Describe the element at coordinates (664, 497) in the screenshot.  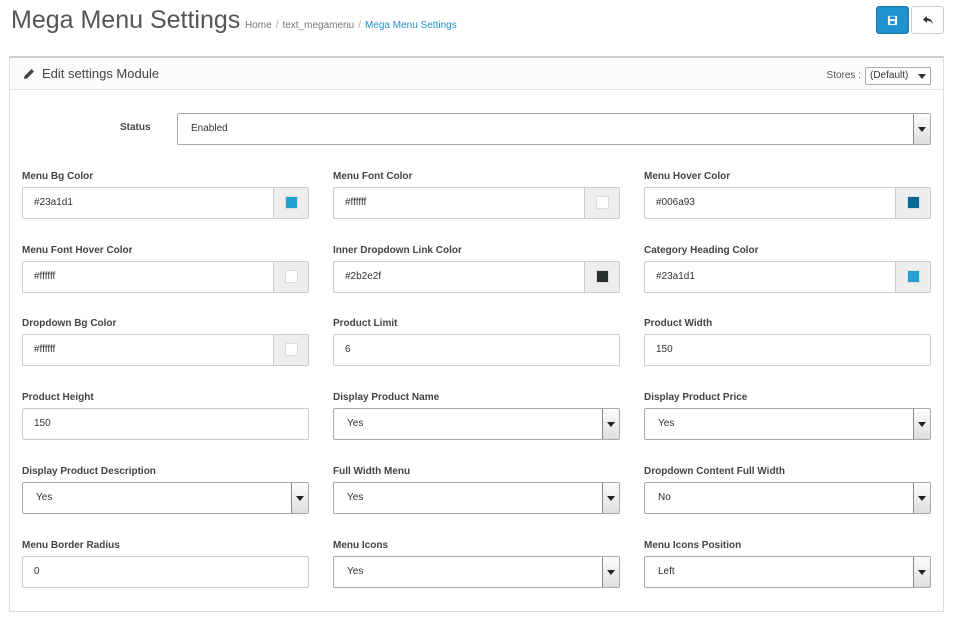
I see `dropdown-content-full-width-value: No` at that location.